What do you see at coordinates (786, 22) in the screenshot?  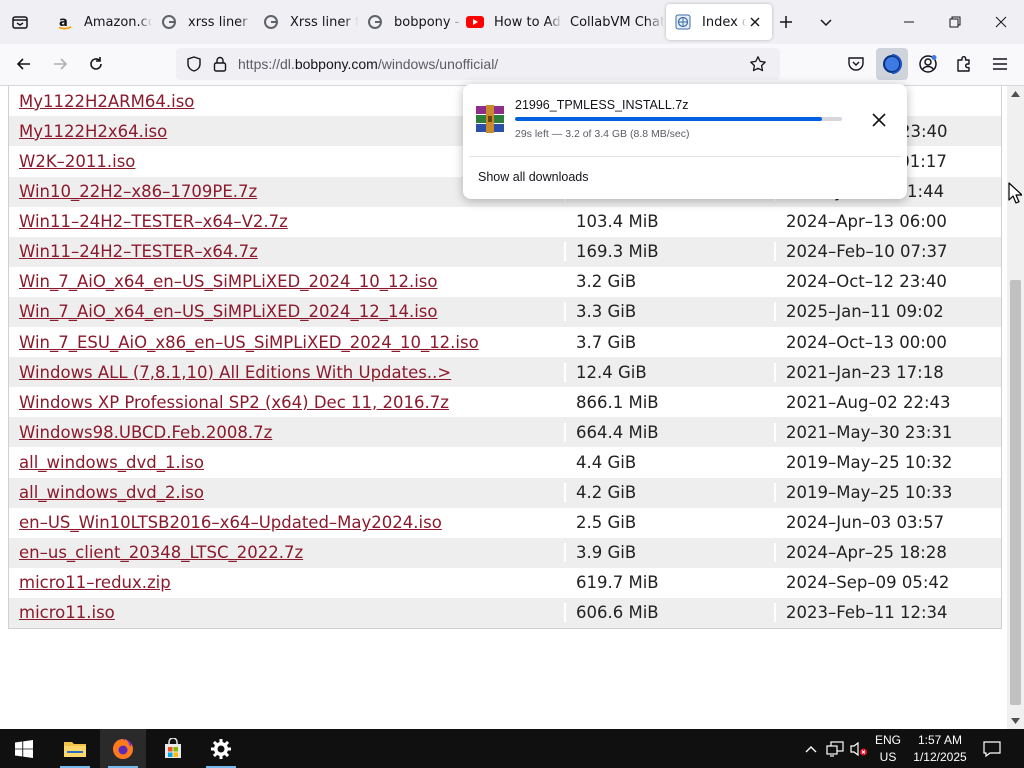 I see `new-tab-button` at bounding box center [786, 22].